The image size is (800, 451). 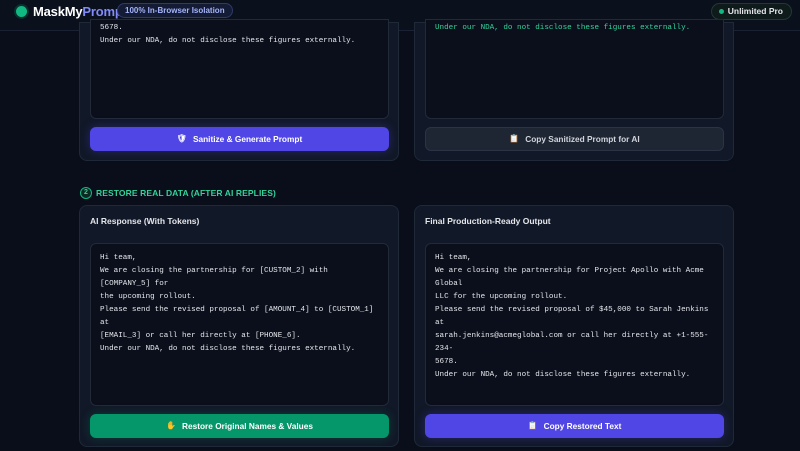 What do you see at coordinates (721, 11) in the screenshot?
I see `status-dot-icon` at bounding box center [721, 11].